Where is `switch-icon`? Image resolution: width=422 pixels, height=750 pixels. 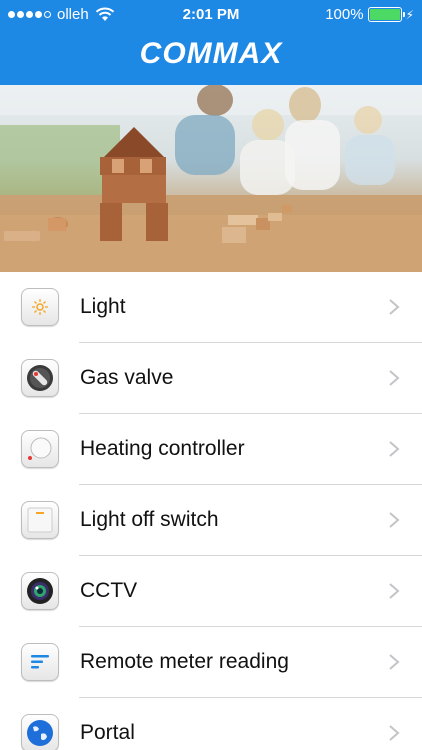
switch-icon is located at coordinates (40, 520).